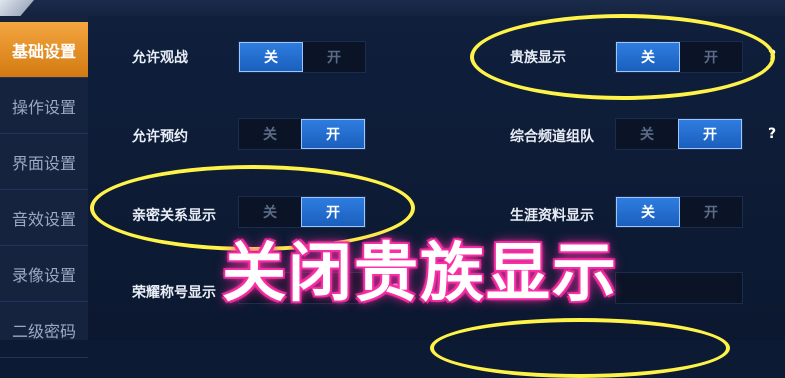  I want to click on toggle-on-option, so click(710, 288).